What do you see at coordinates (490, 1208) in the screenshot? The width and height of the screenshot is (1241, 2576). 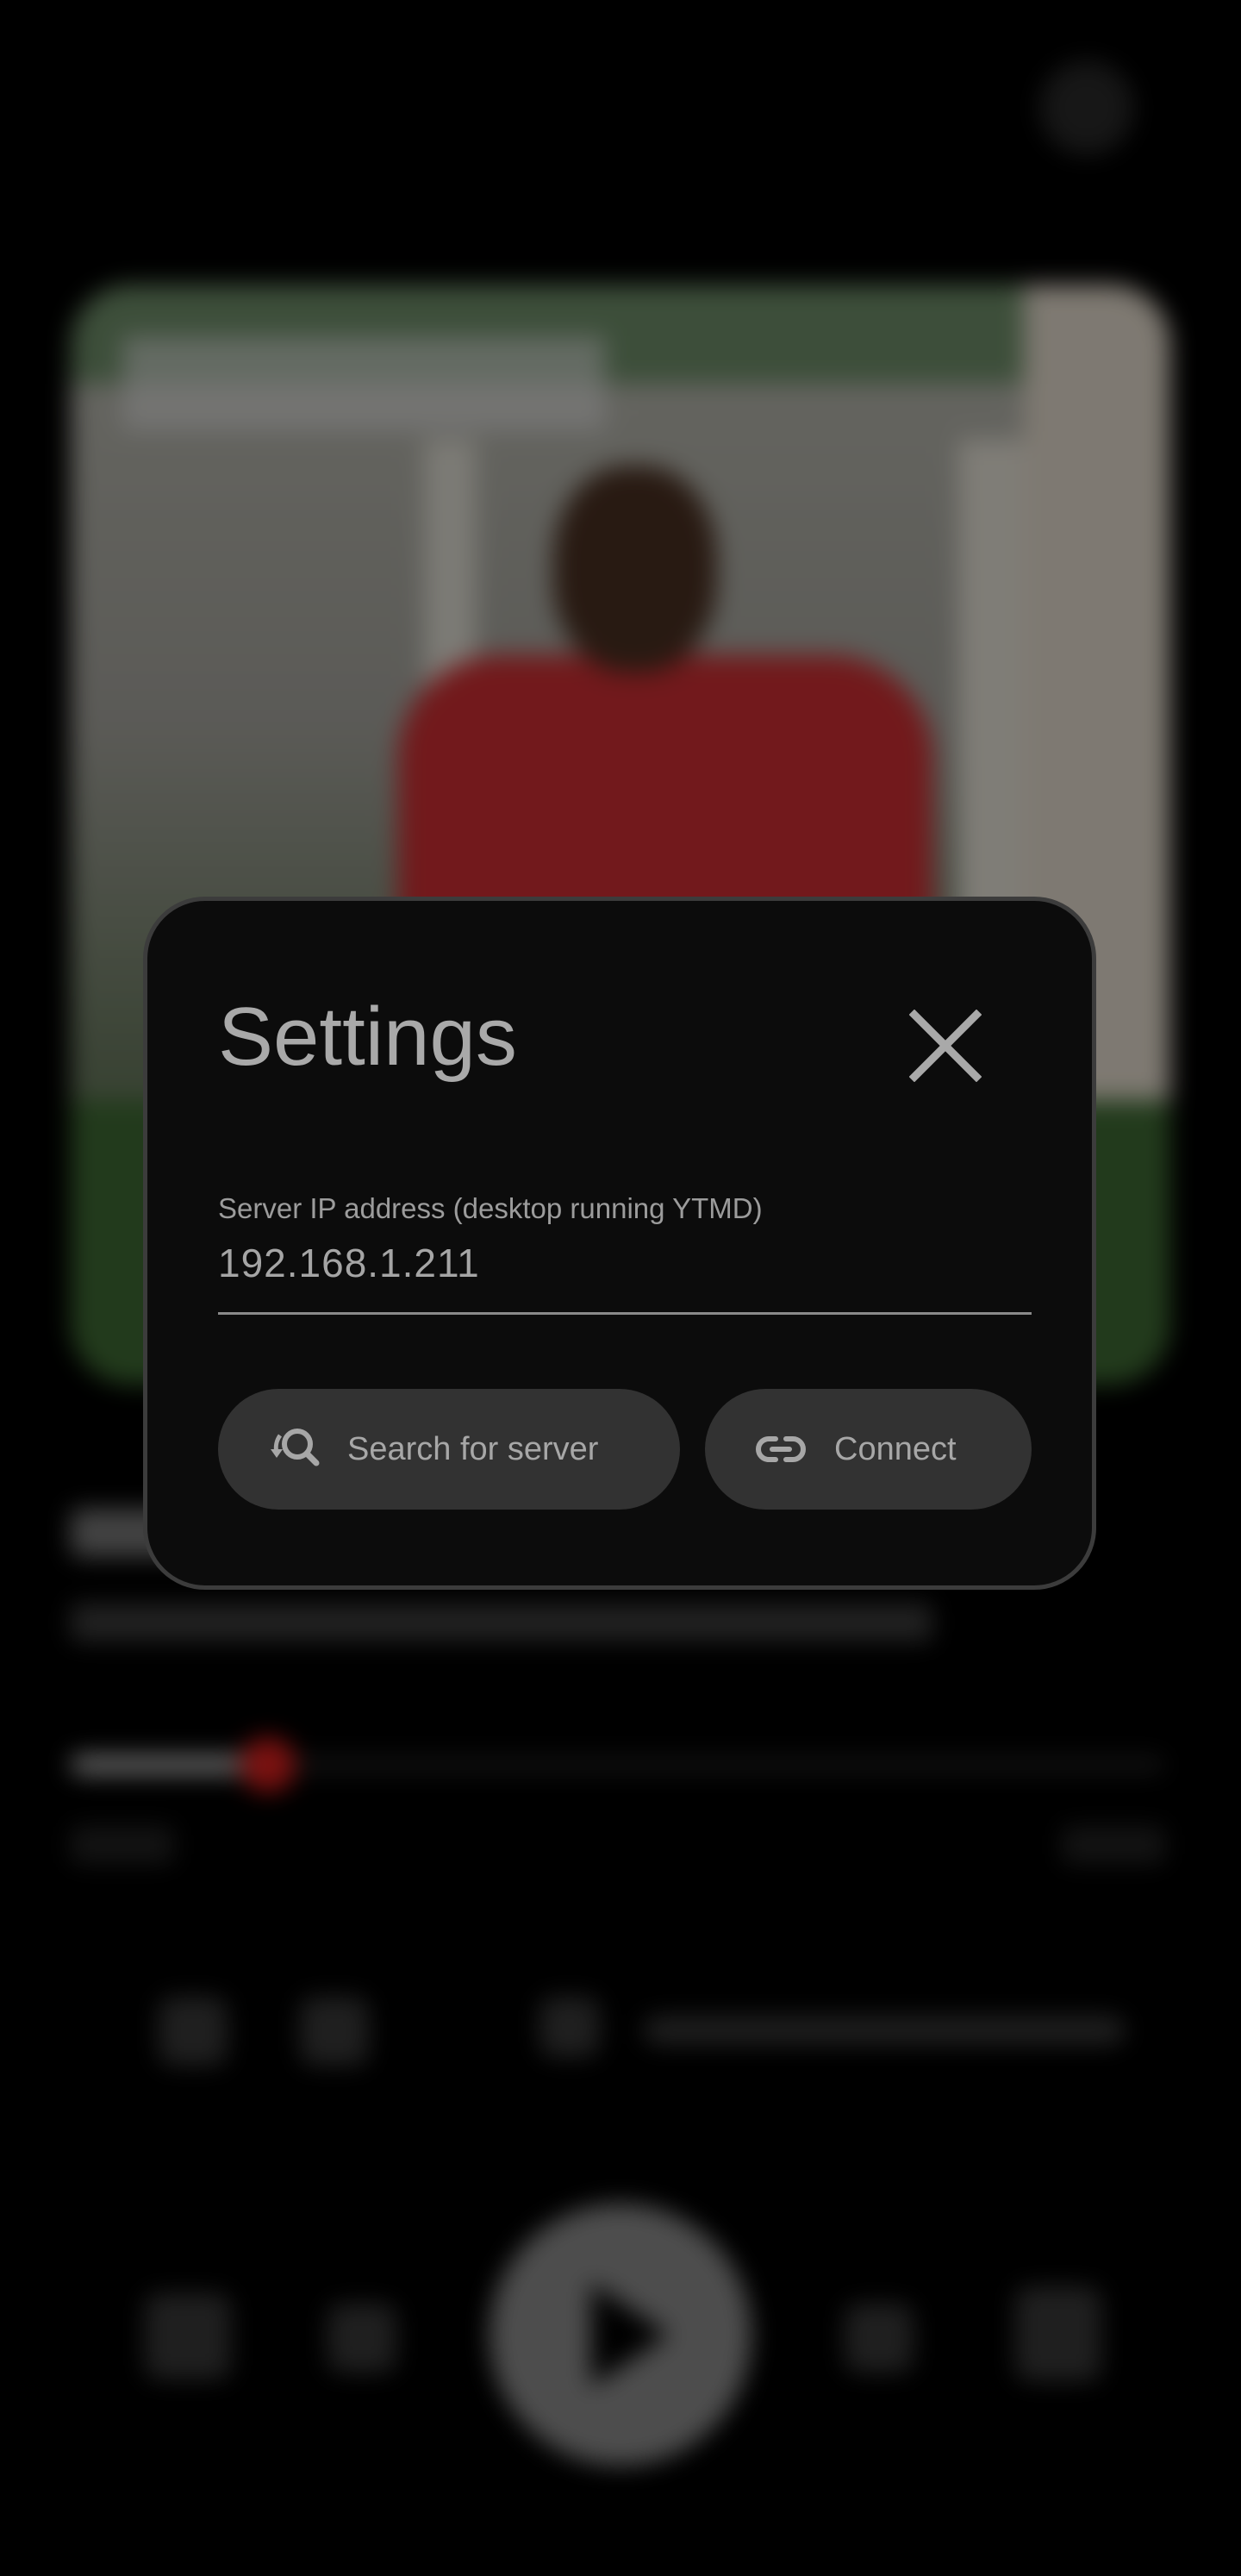 I see `server-ip-label: Server IP address (desktop running YTMD)` at bounding box center [490, 1208].